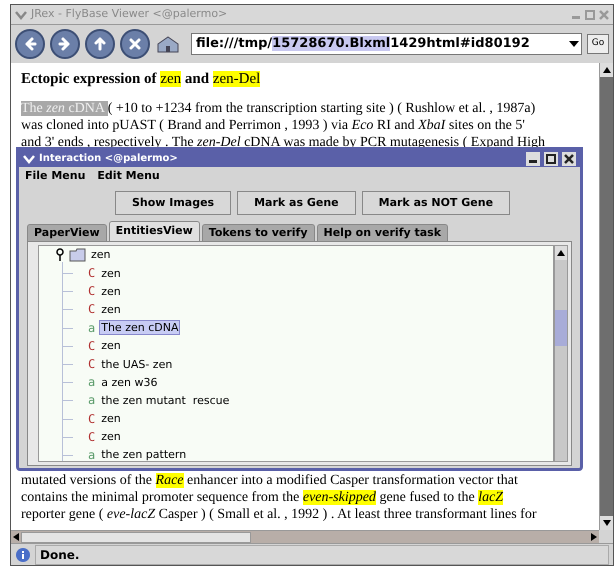  Describe the element at coordinates (386, 44) in the screenshot. I see `address-field: file:///tmp/15728670.Blxml1429html#id80192` at that location.